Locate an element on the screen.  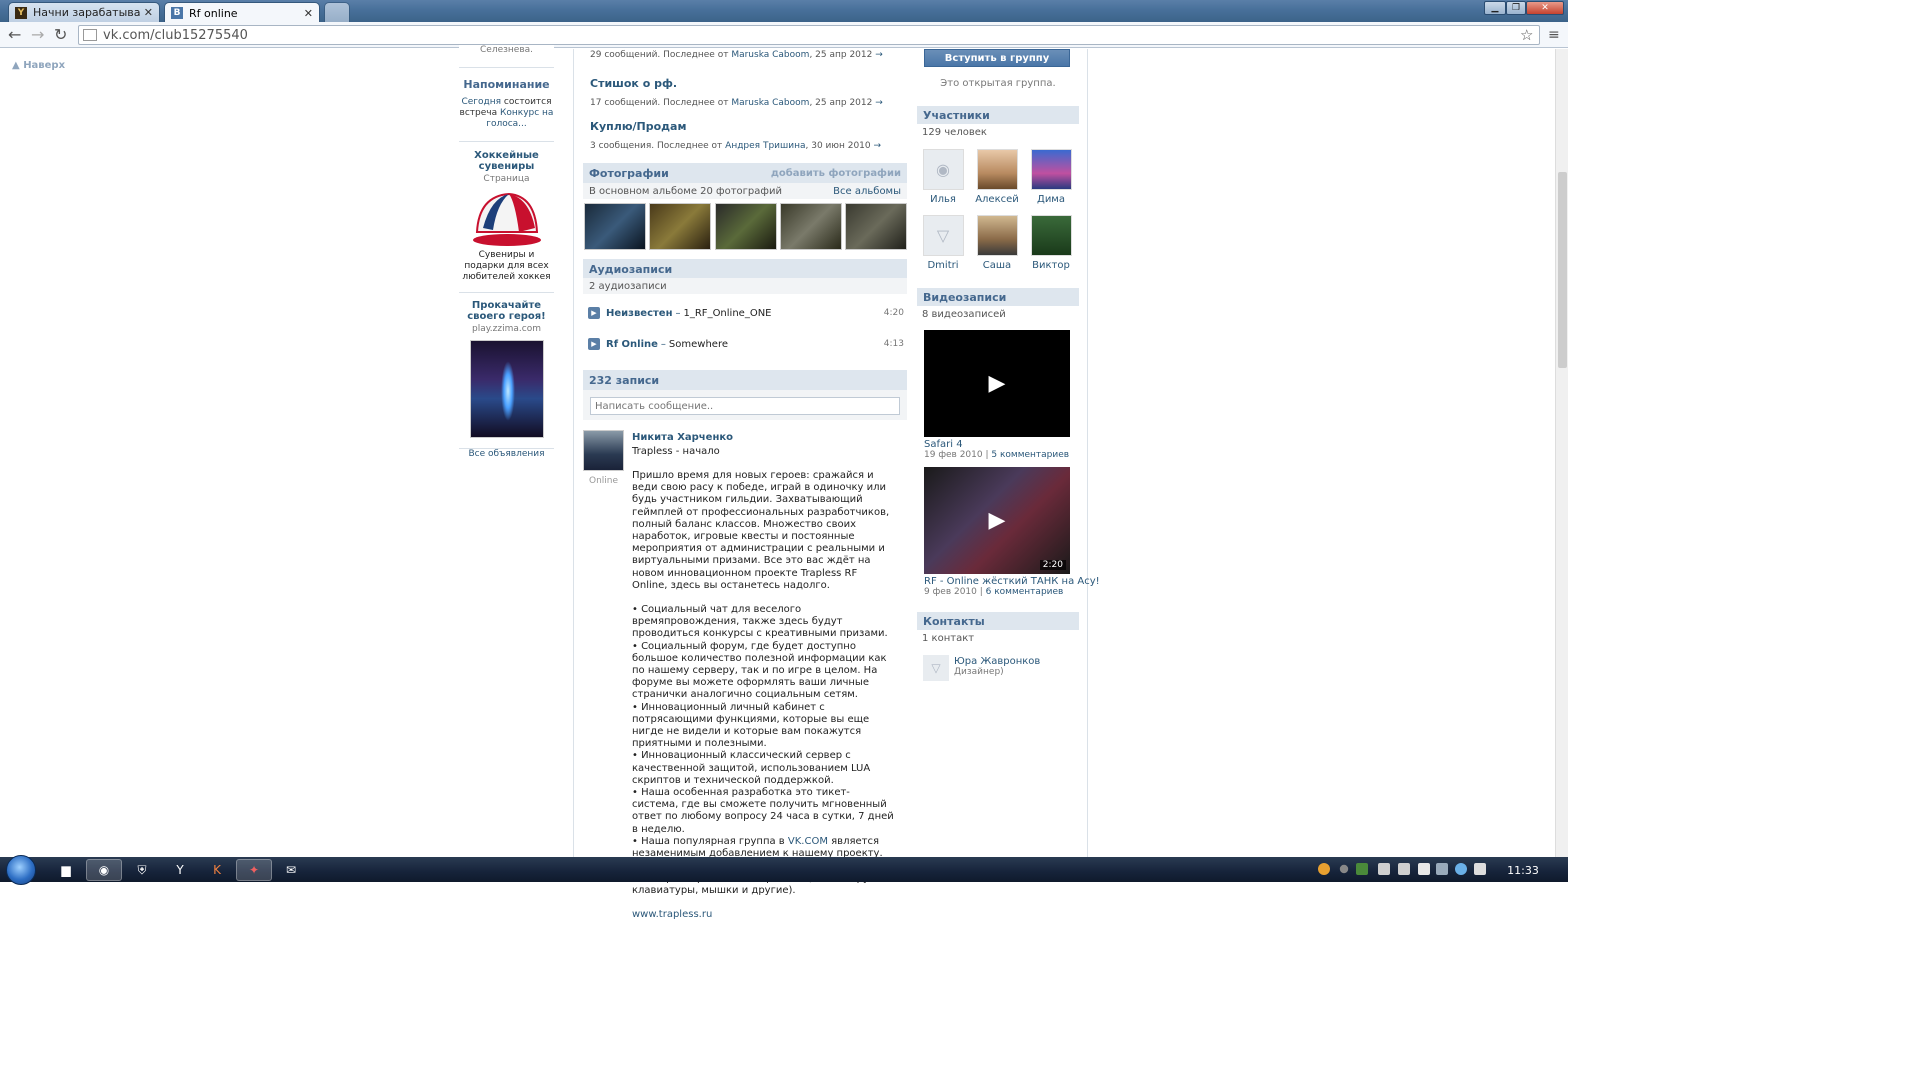
chat-app-icon: ✉ is located at coordinates (291, 870).